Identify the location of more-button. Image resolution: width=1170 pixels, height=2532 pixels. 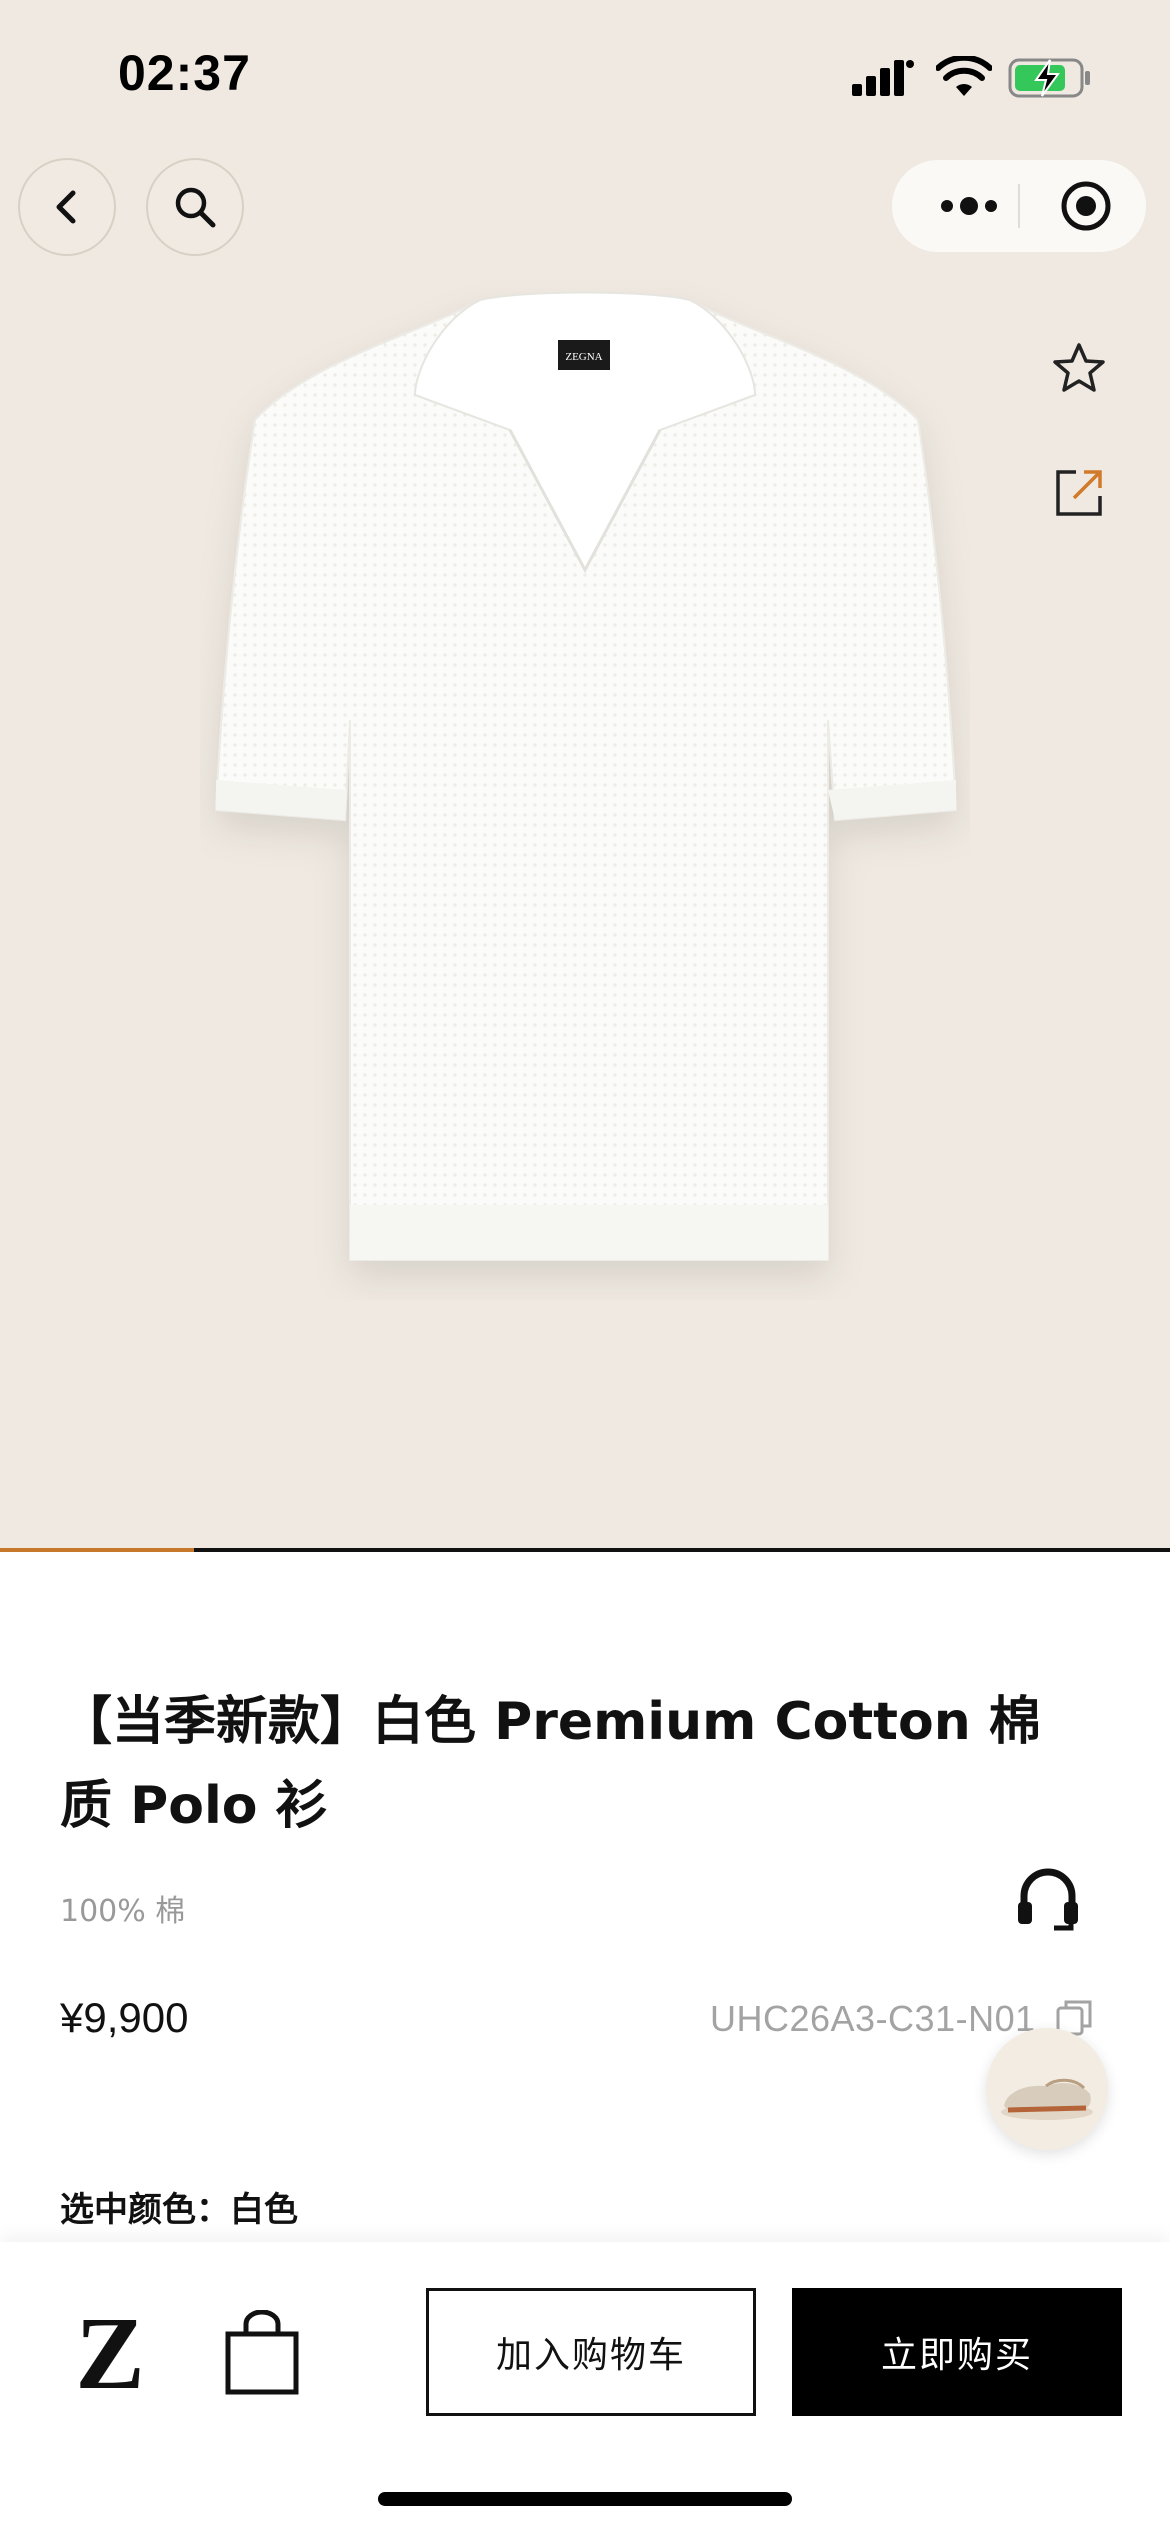
(969, 206).